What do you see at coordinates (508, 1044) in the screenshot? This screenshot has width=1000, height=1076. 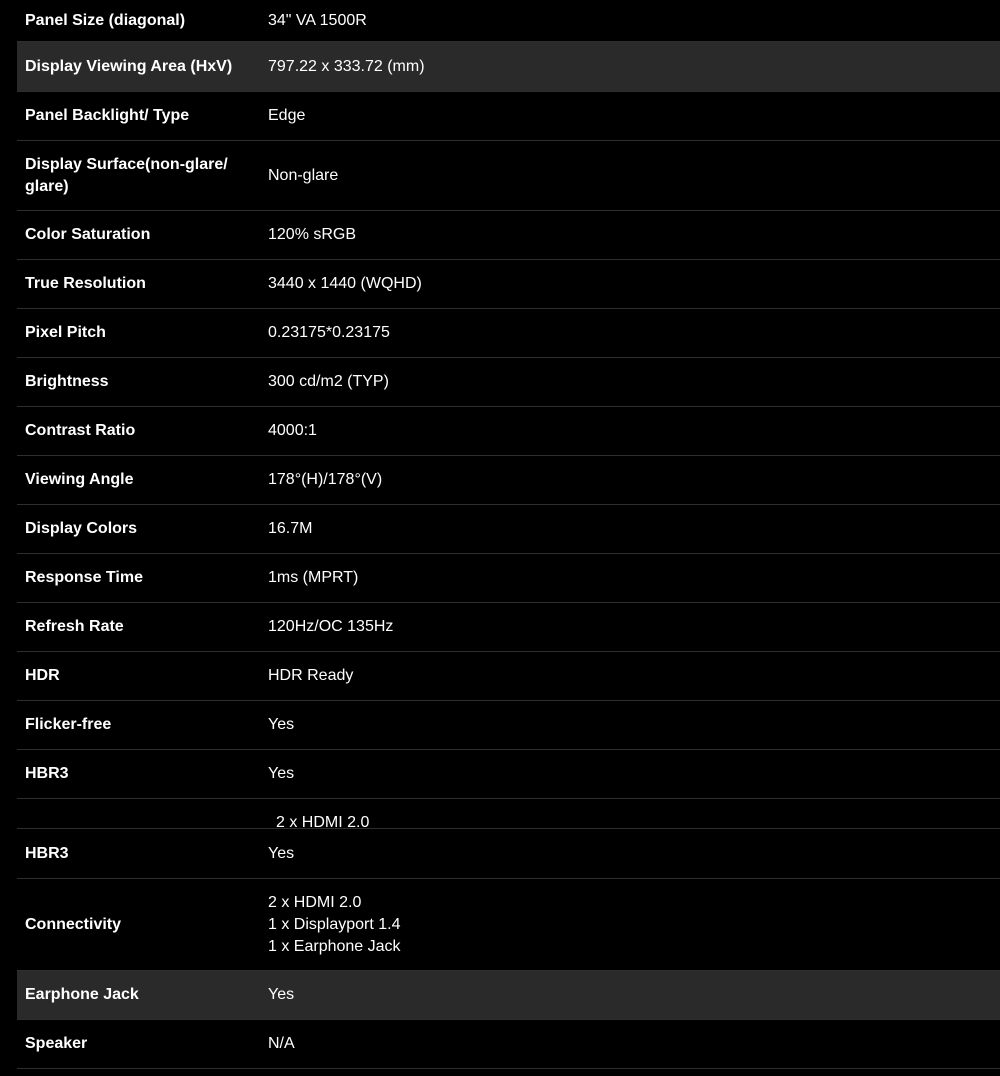 I see `spec-row-speaker: Speaker N/A` at bounding box center [508, 1044].